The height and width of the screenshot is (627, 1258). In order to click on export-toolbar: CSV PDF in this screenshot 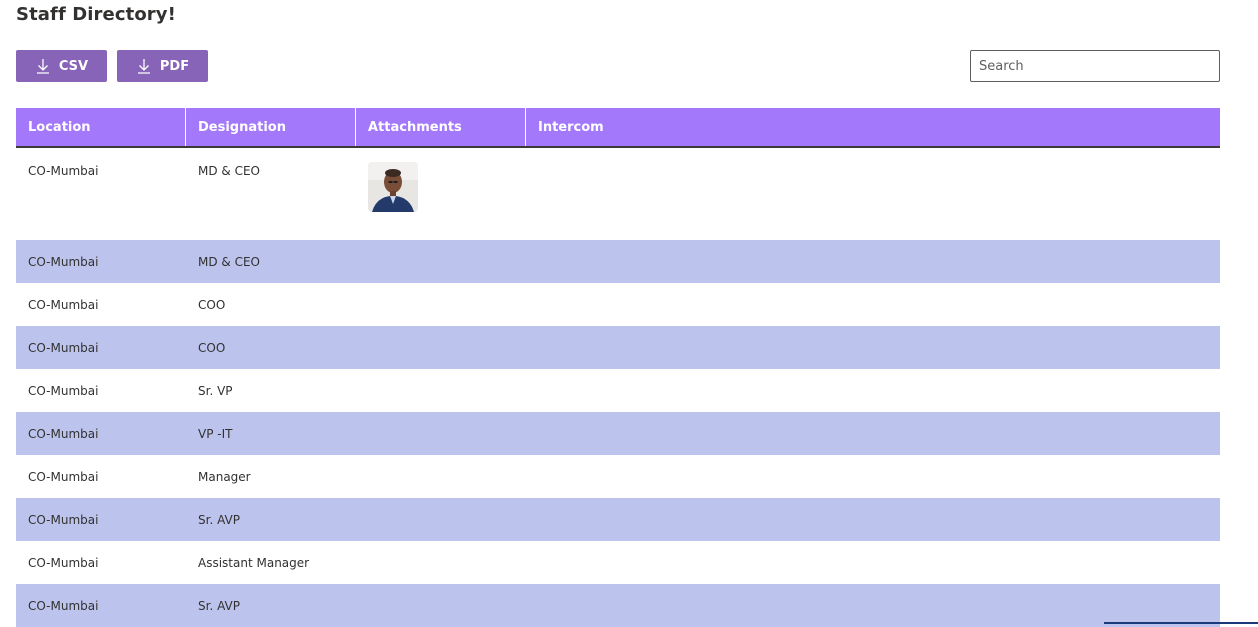, I will do `click(112, 66)`.